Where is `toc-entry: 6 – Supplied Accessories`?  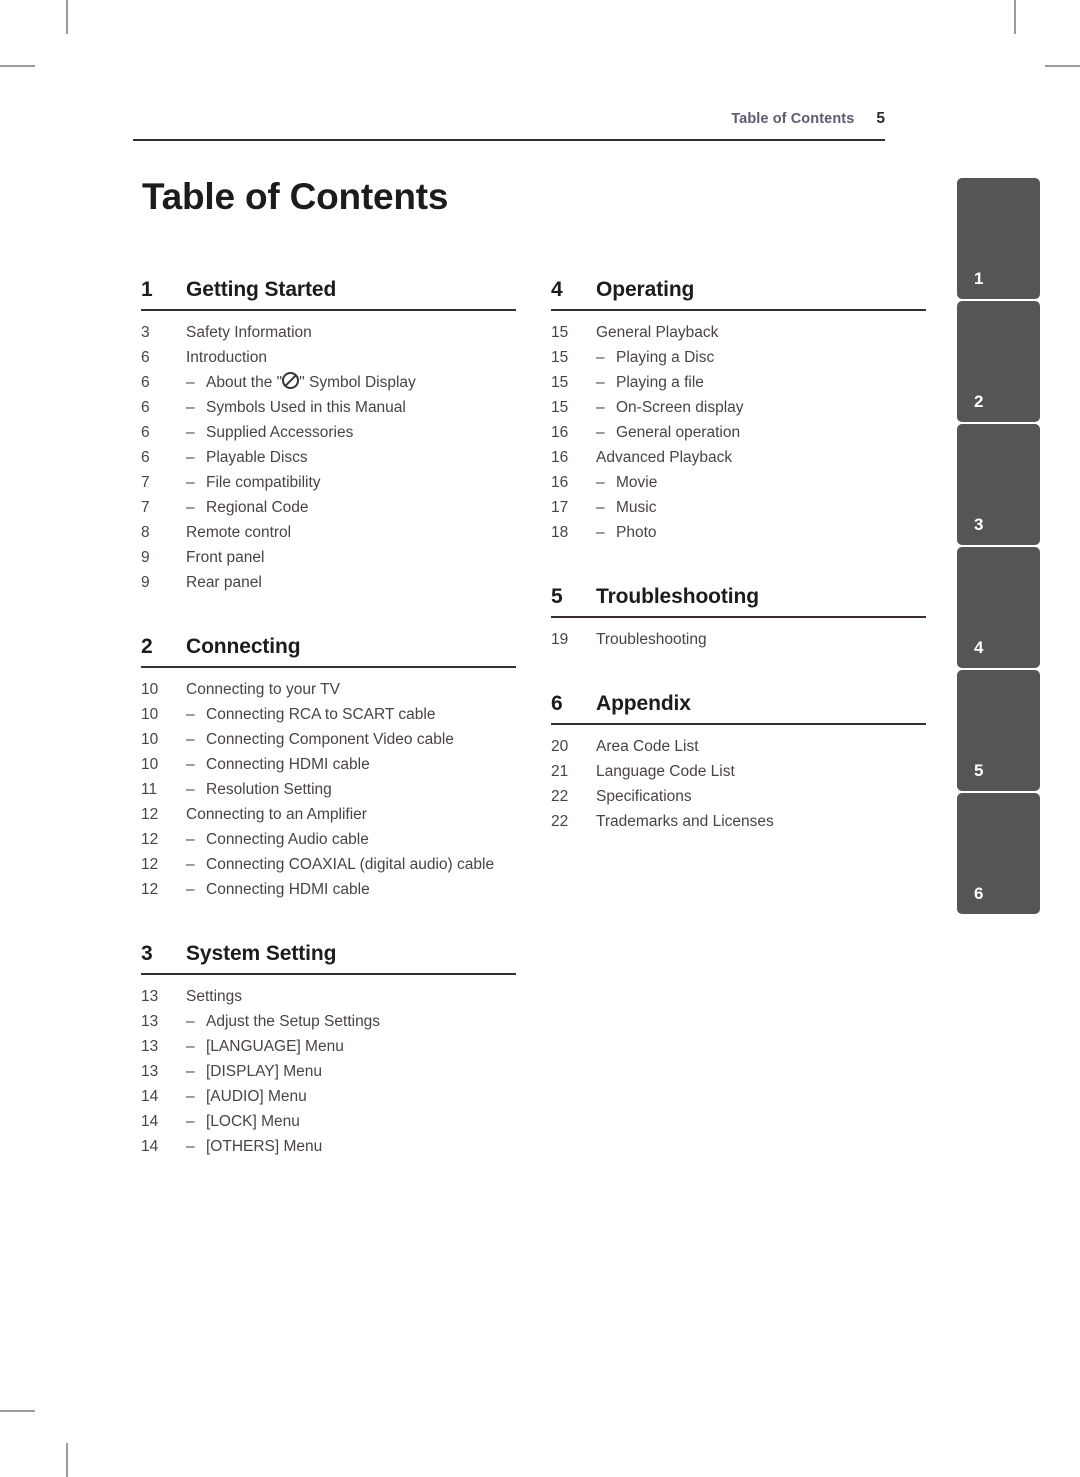 toc-entry: 6 – Supplied Accessories is located at coordinates (328, 432).